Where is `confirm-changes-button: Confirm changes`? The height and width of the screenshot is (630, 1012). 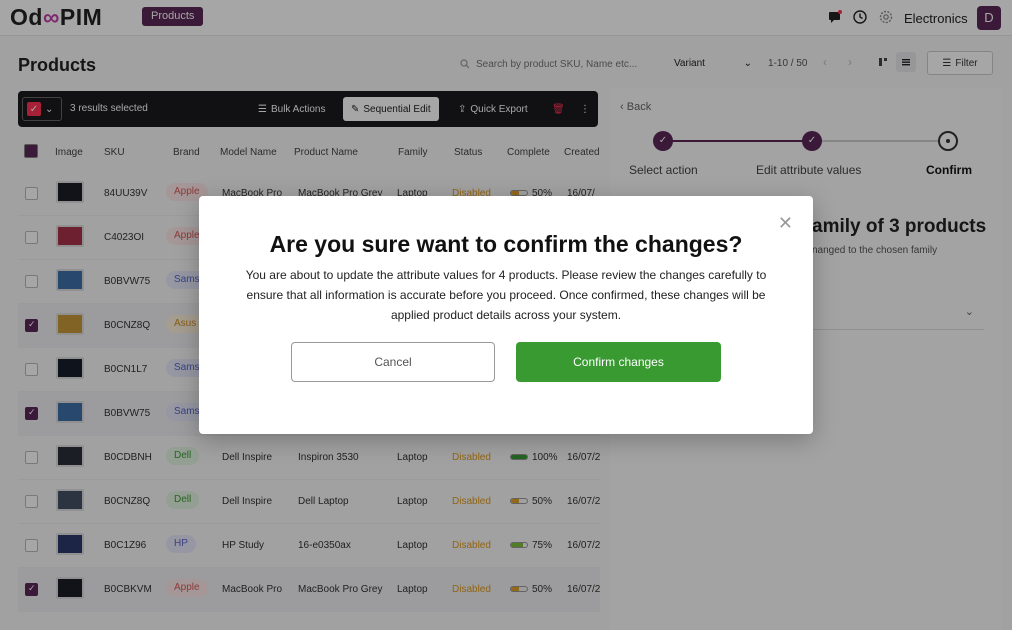
confirm-changes-button: Confirm changes is located at coordinates (618, 362).